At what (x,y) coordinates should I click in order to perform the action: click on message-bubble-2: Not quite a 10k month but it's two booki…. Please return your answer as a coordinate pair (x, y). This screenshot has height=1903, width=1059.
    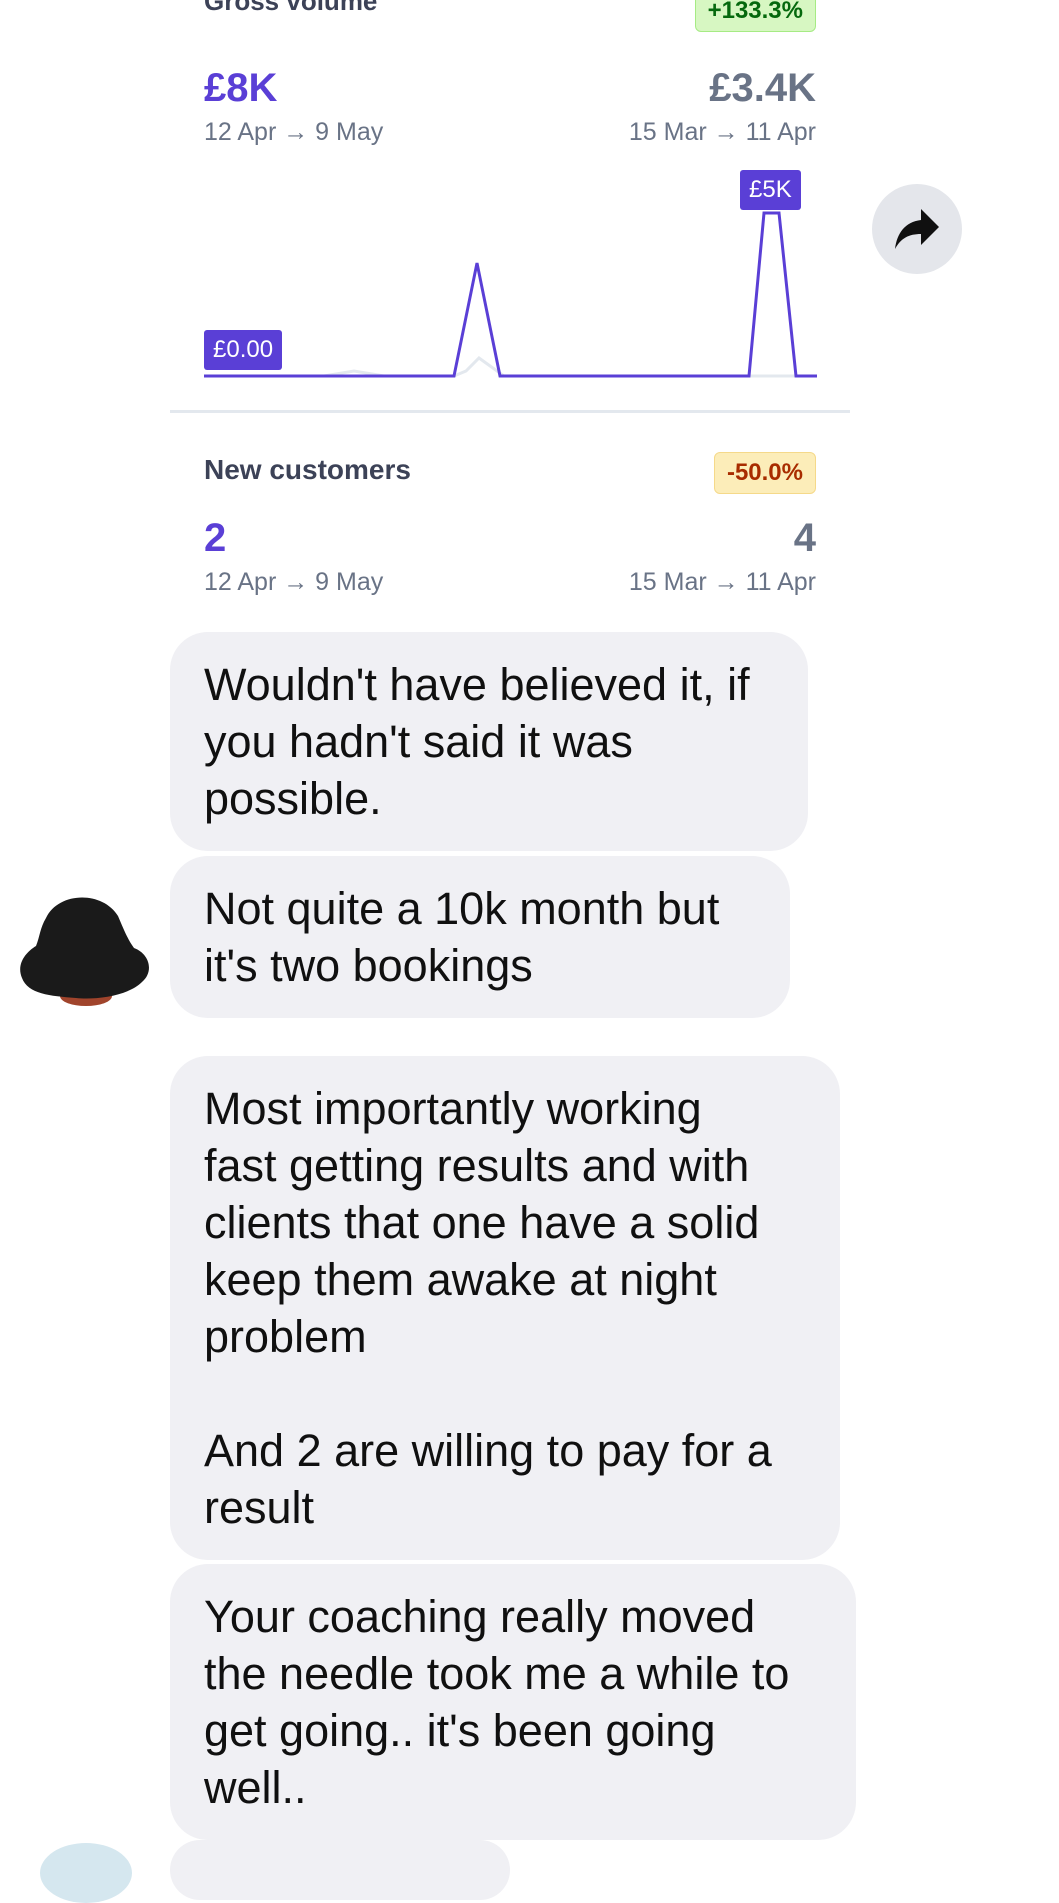
    Looking at the image, I should click on (480, 937).